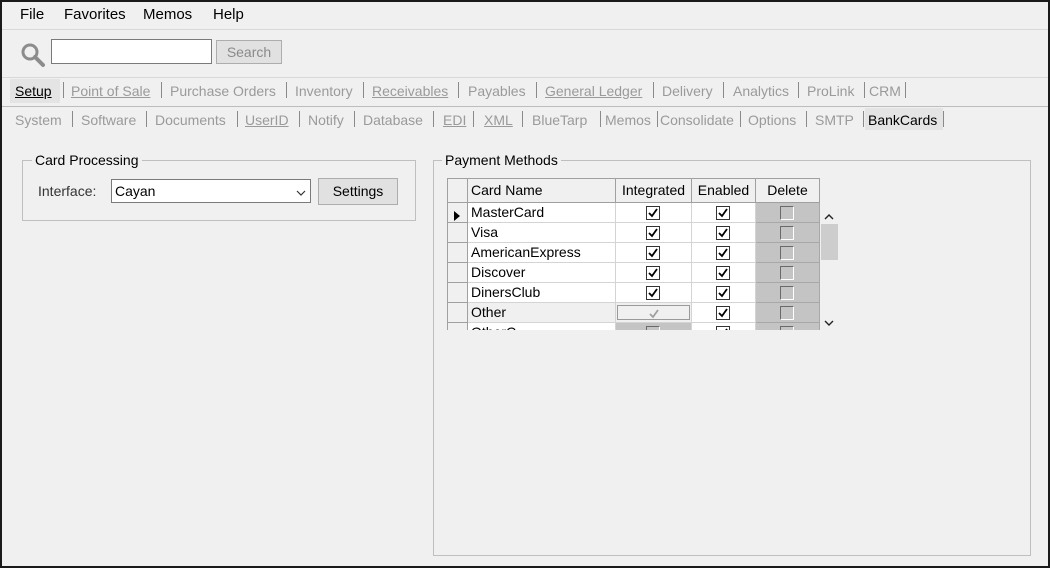 The width and height of the screenshot is (1050, 568). I want to click on menu-help: Help, so click(228, 14).